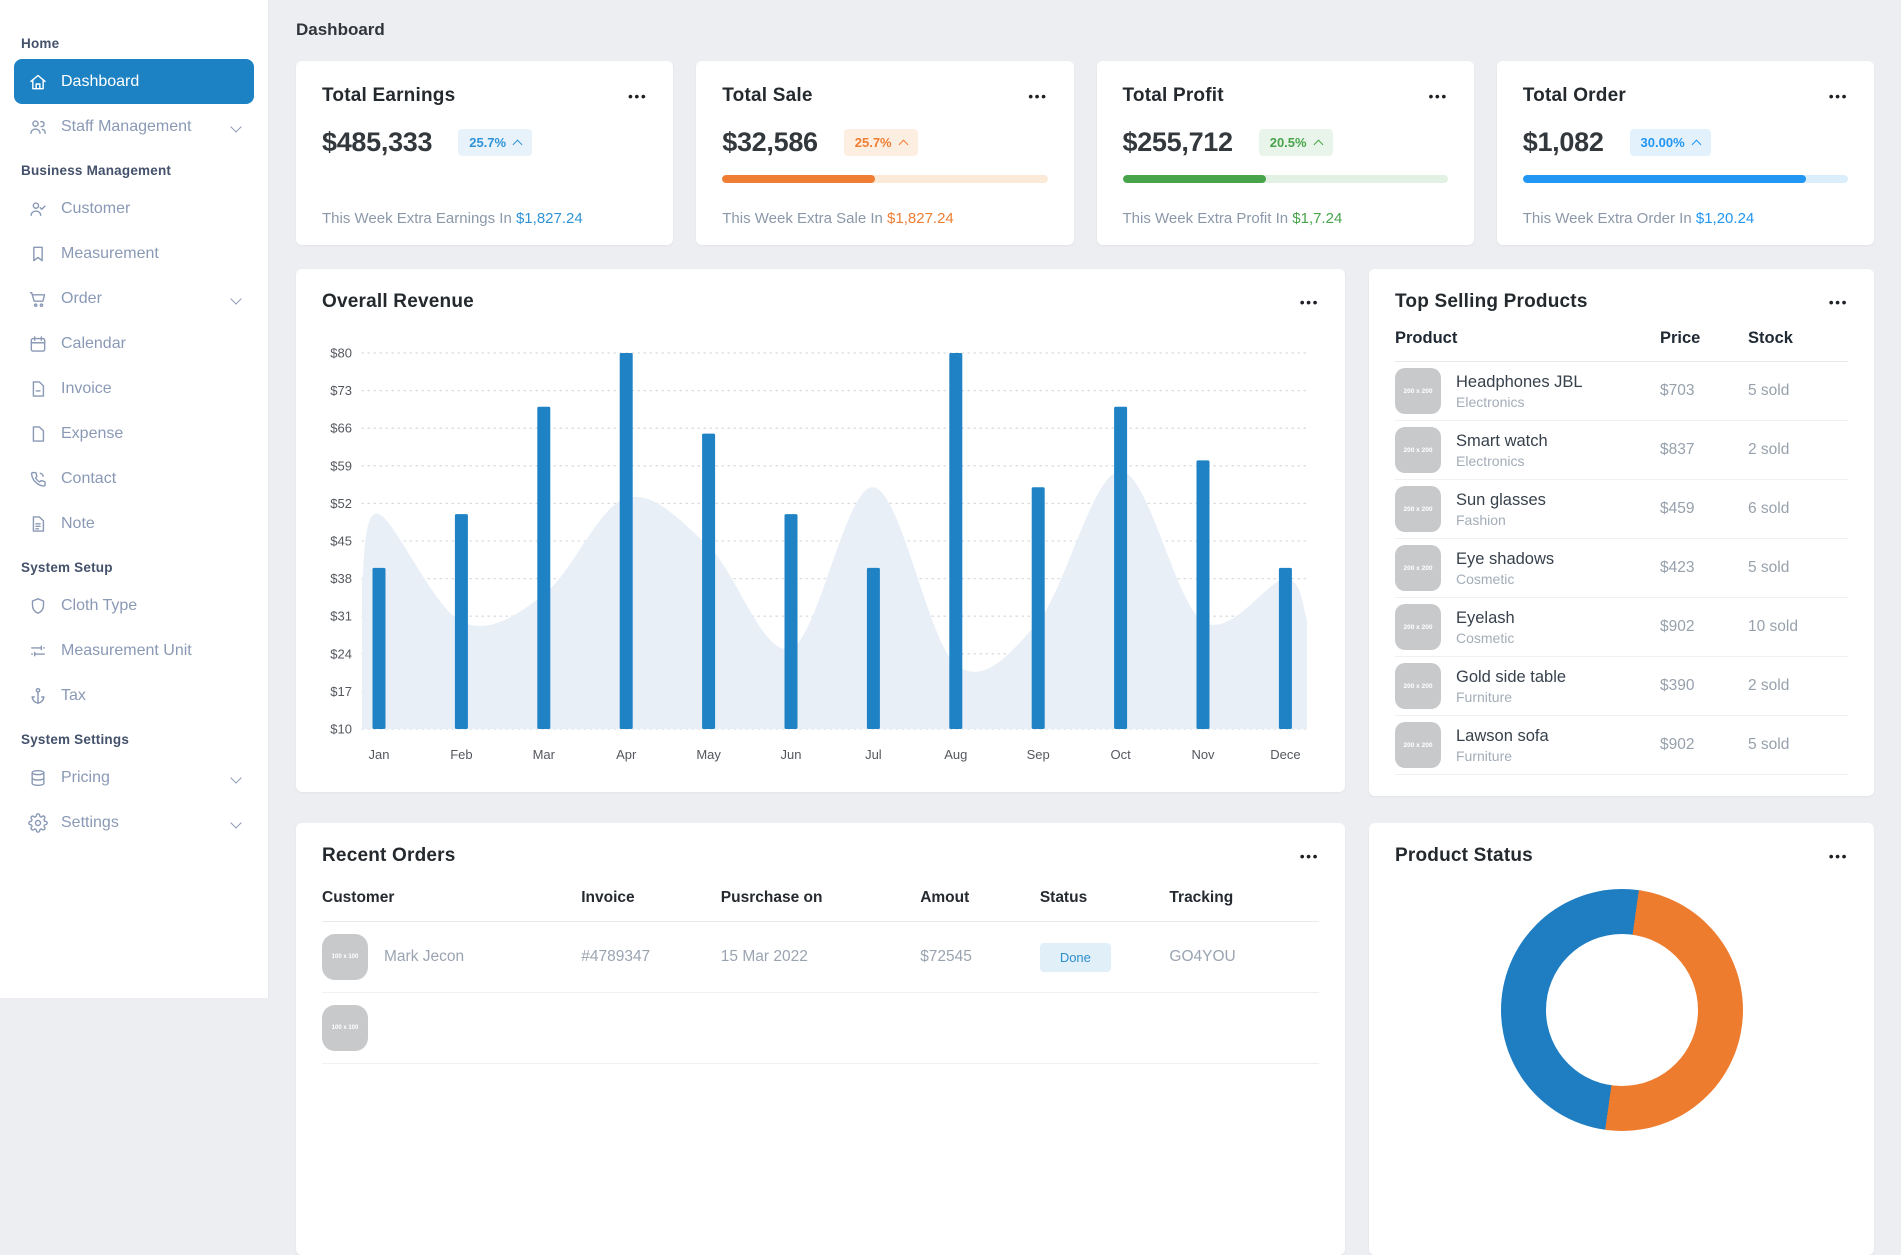 This screenshot has width=1901, height=1255. Describe the element at coordinates (38, 778) in the screenshot. I see `pricing-icon` at that location.